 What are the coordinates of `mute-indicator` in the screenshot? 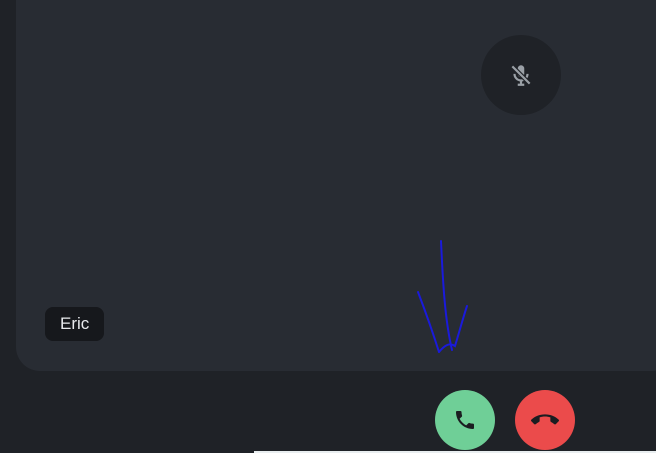 It's located at (521, 75).